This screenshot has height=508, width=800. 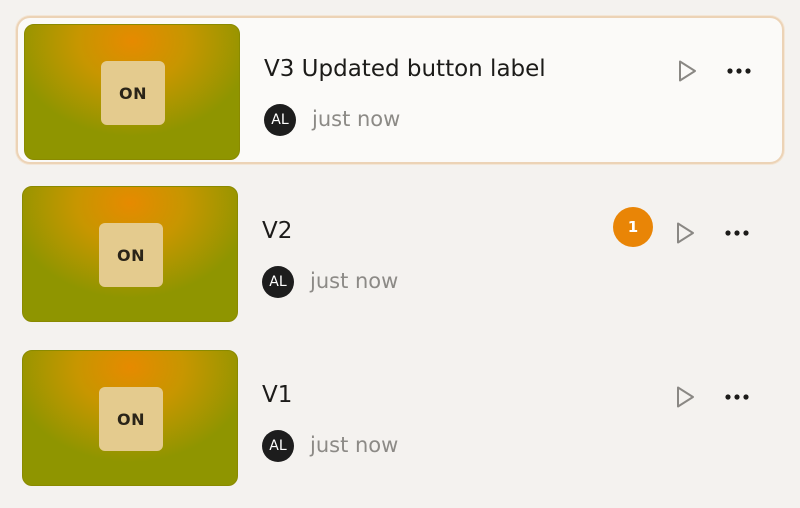 What do you see at coordinates (277, 231) in the screenshot?
I see `version-title: V2` at bounding box center [277, 231].